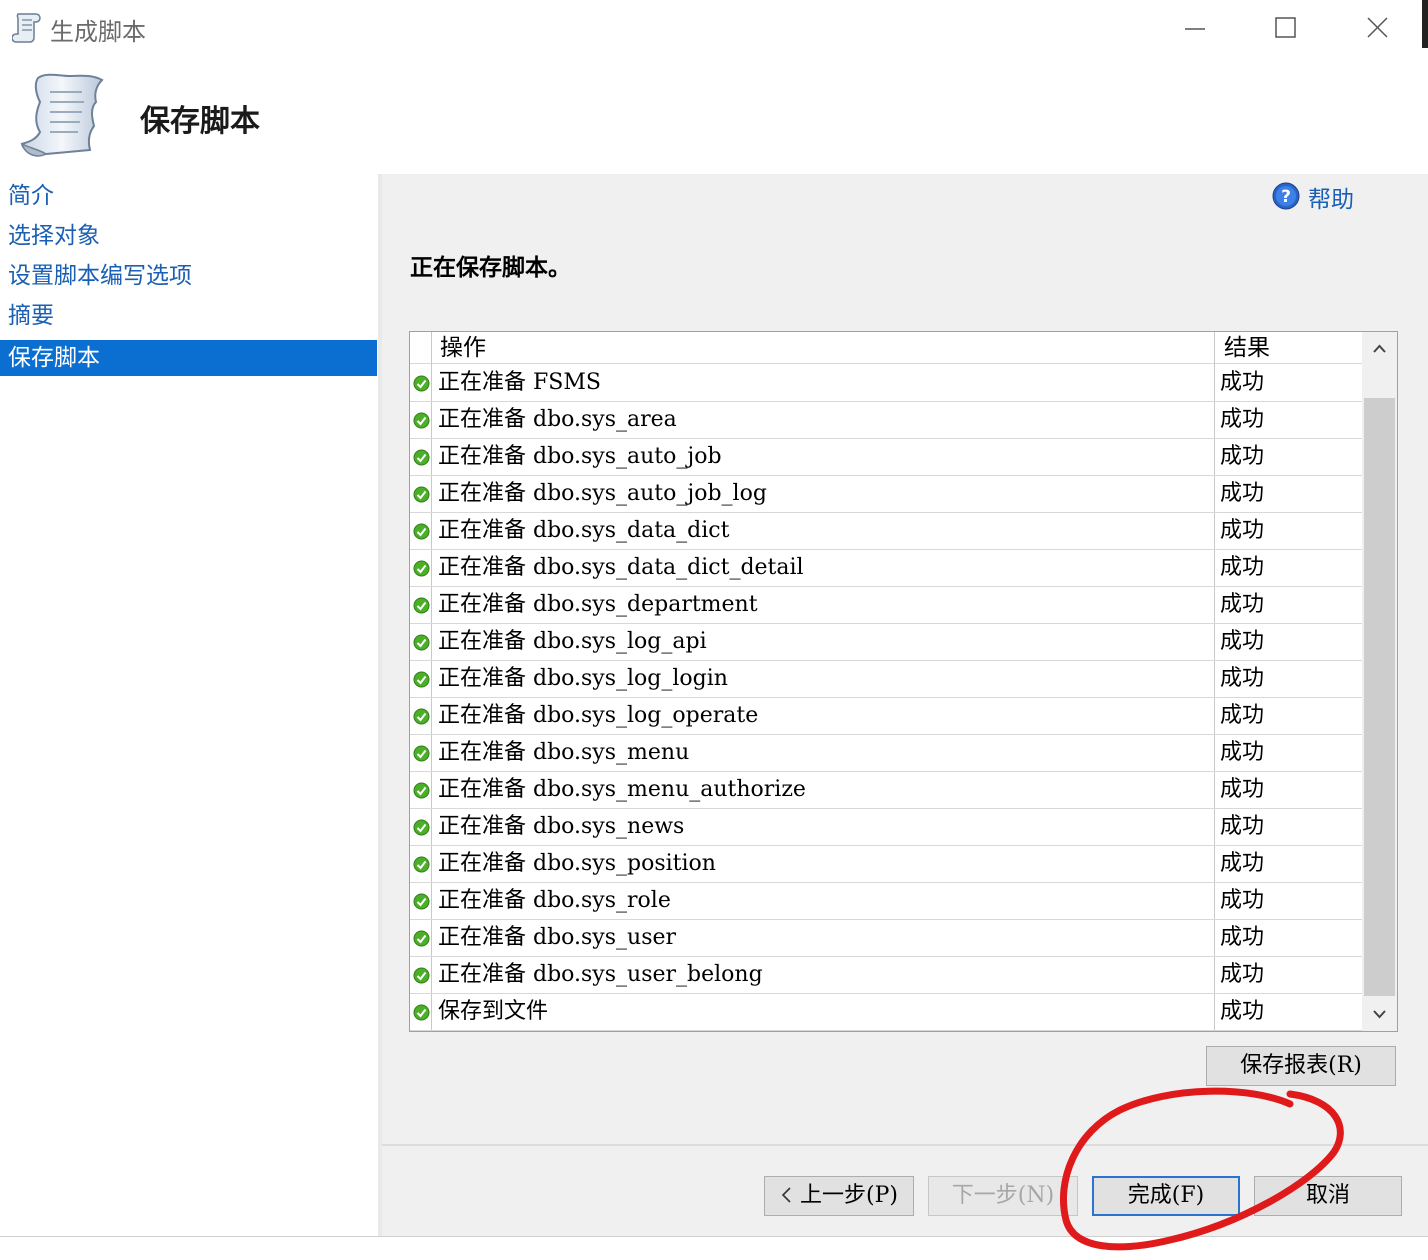 The width and height of the screenshot is (1428, 1260). I want to click on vertical-scrollbar, so click(1379, 681).